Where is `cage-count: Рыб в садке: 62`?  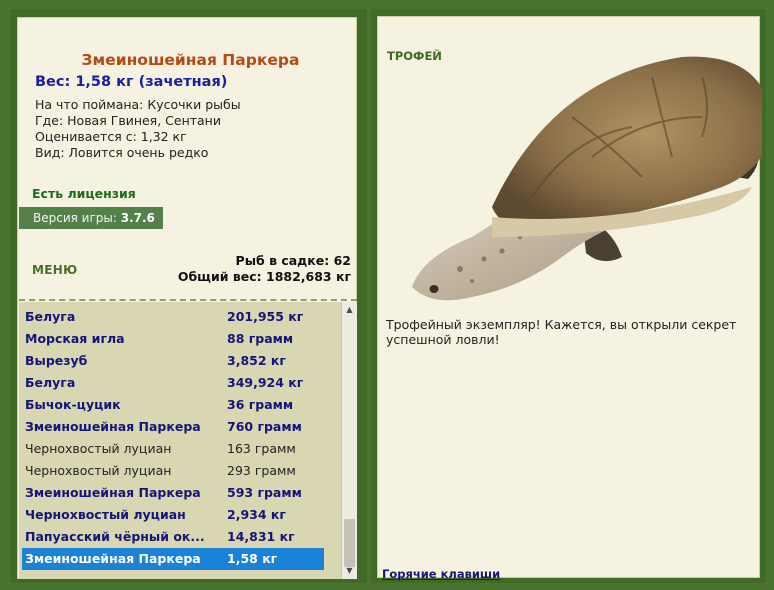 cage-count: Рыб в садке: 62 is located at coordinates (293, 260).